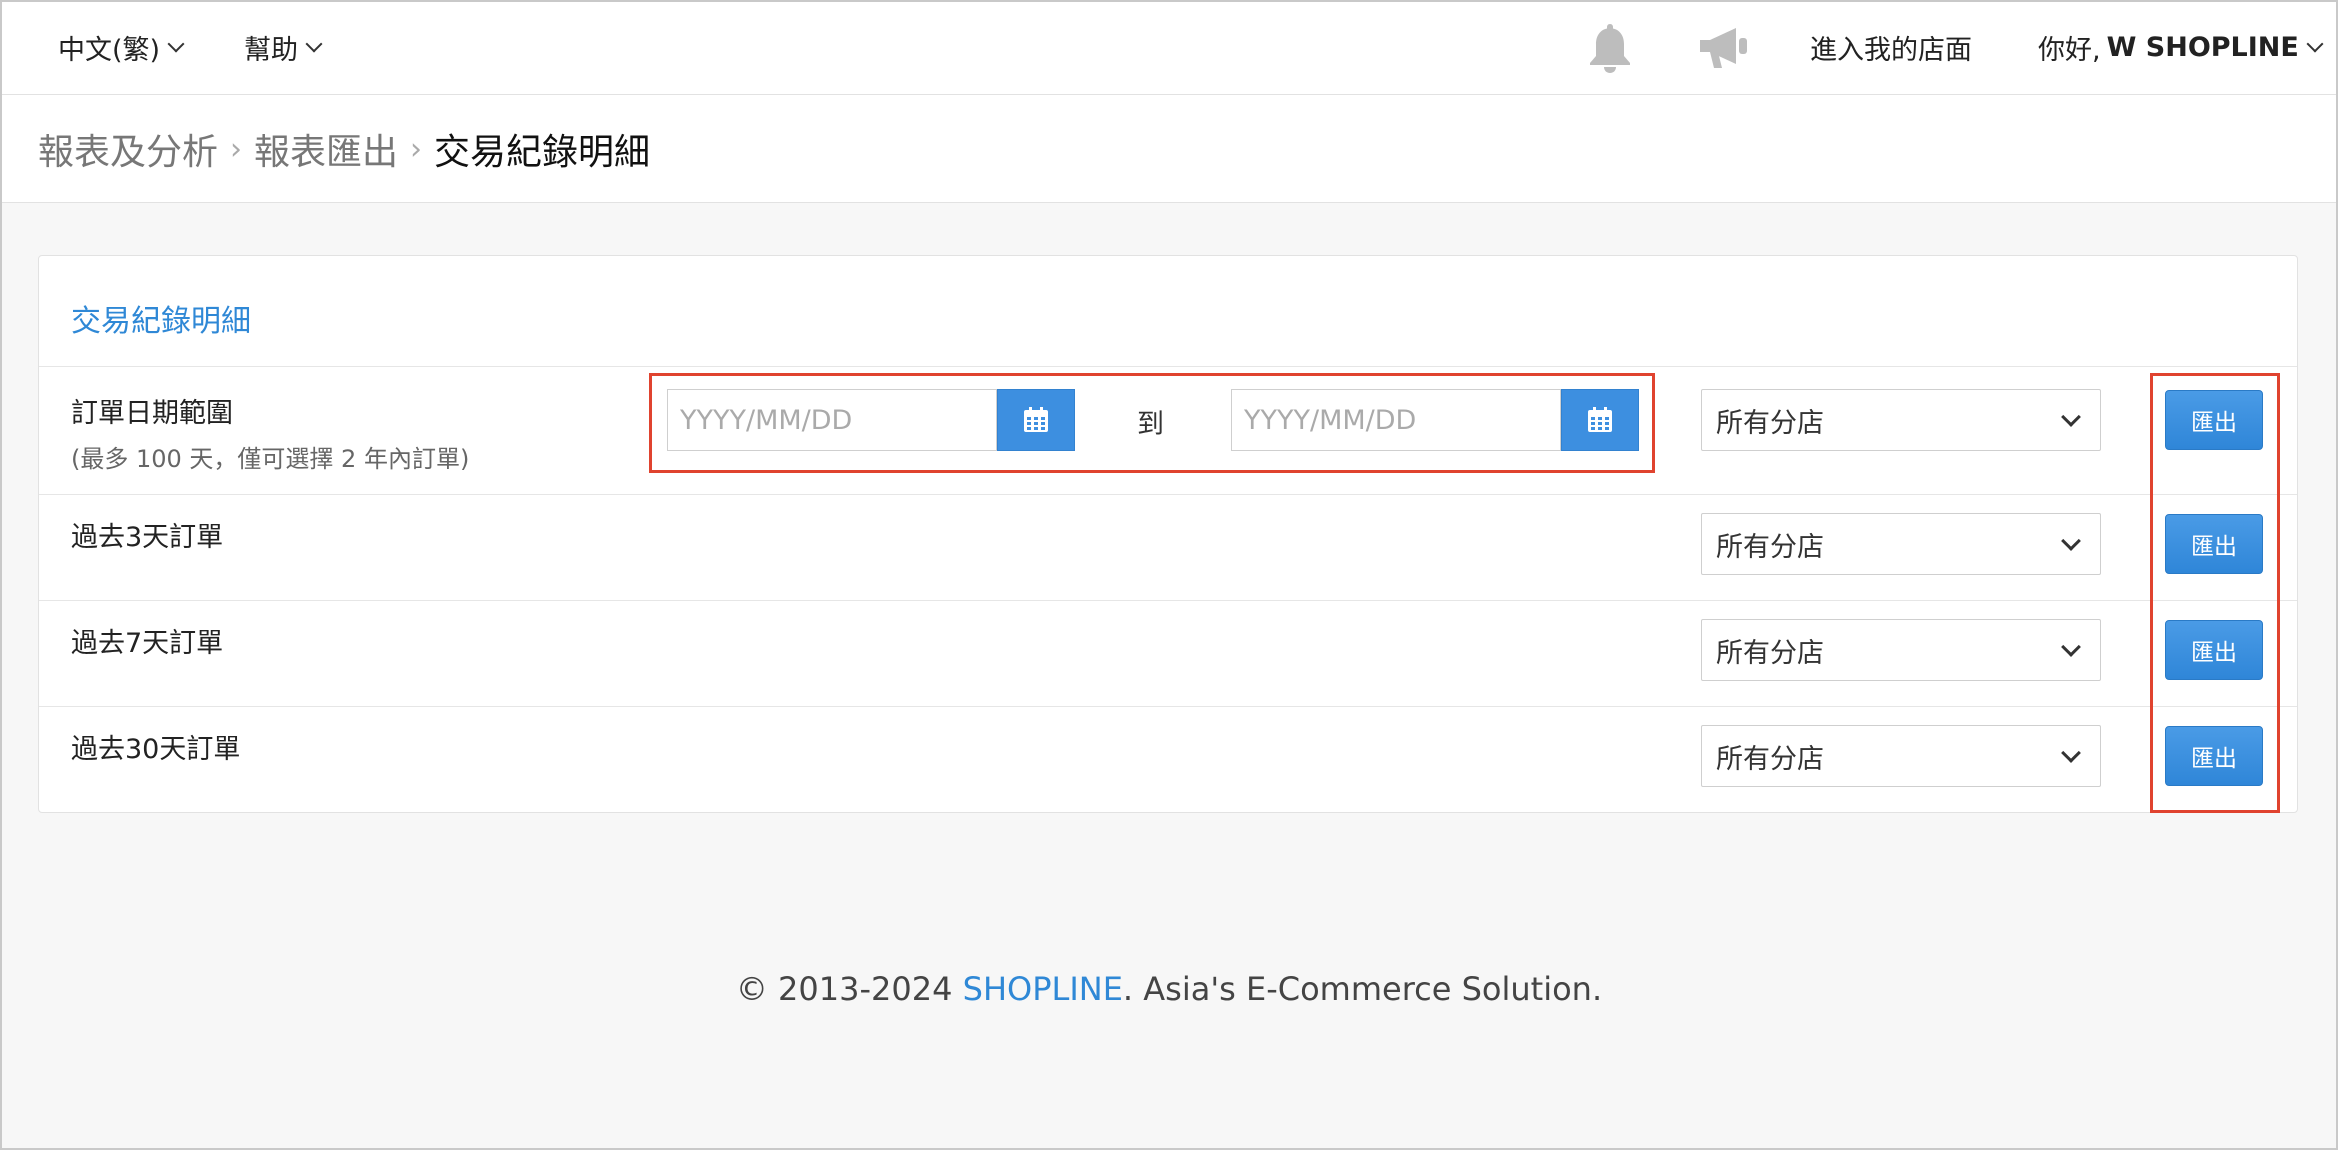 Image resolution: width=2338 pixels, height=1150 pixels. I want to click on last-30-days-row: 過去30天訂單 所有分店 匯出, so click(1168, 759).